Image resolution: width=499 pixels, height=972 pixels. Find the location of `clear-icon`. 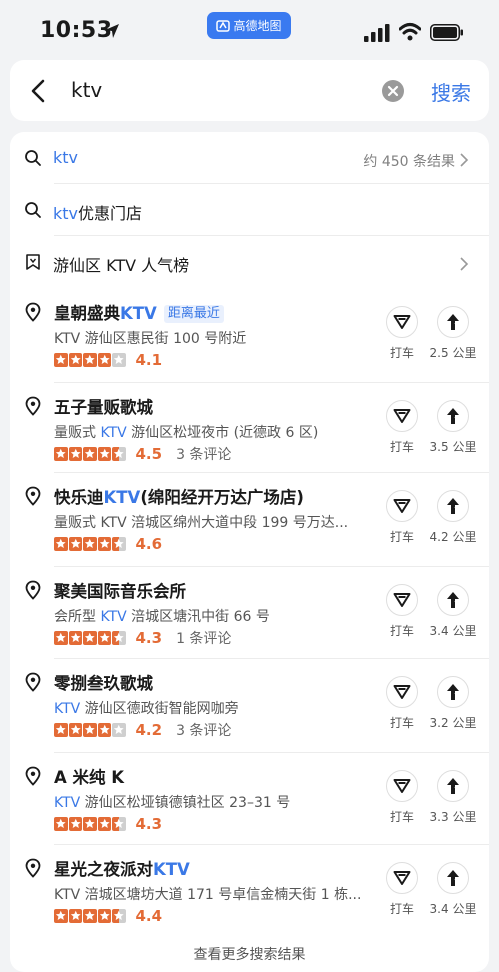

clear-icon is located at coordinates (393, 91).